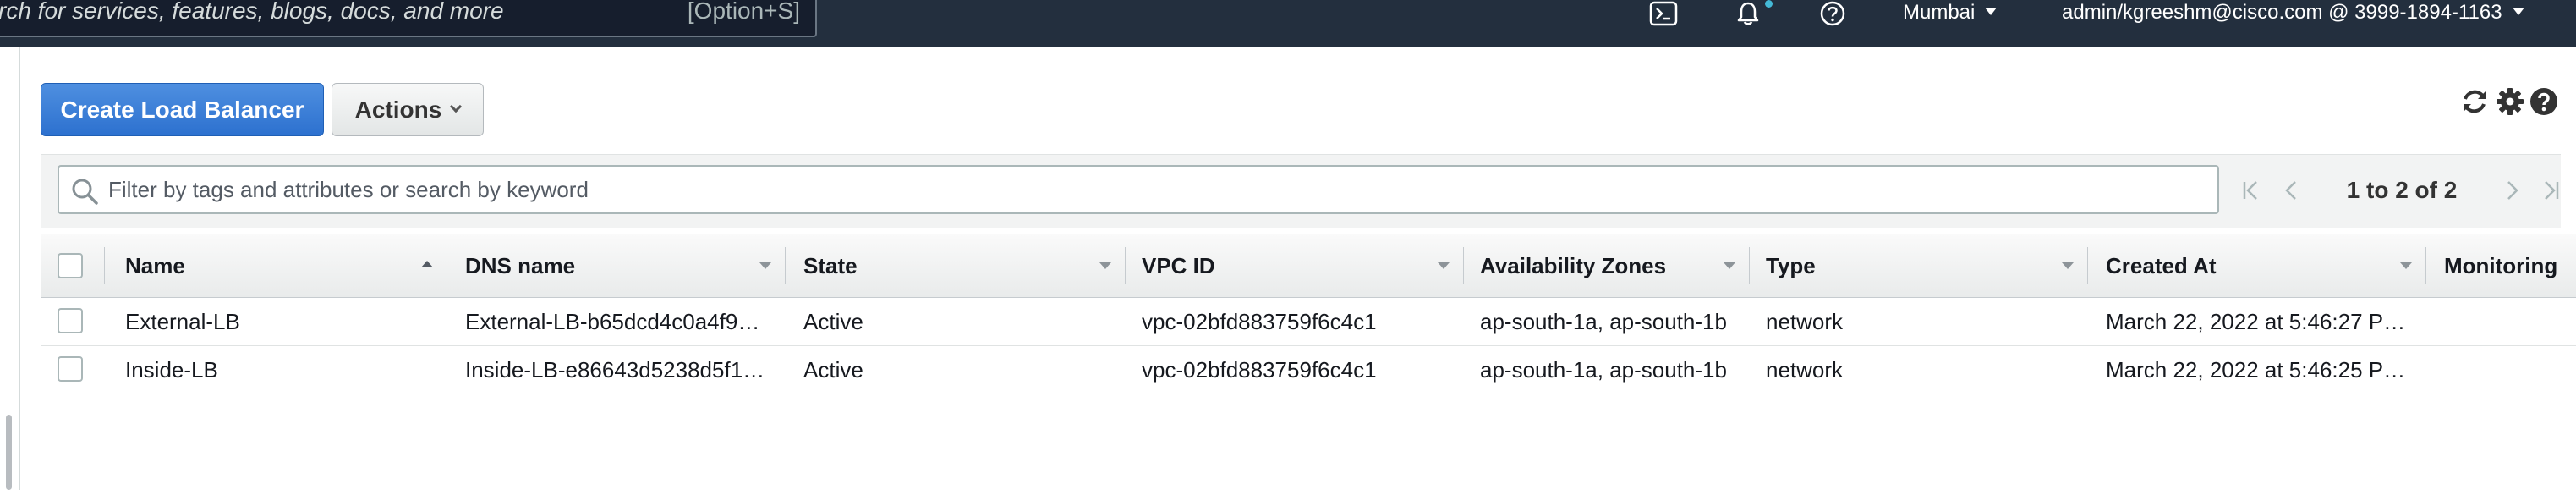  What do you see at coordinates (398, 109) in the screenshot?
I see `actions-label: Actions` at bounding box center [398, 109].